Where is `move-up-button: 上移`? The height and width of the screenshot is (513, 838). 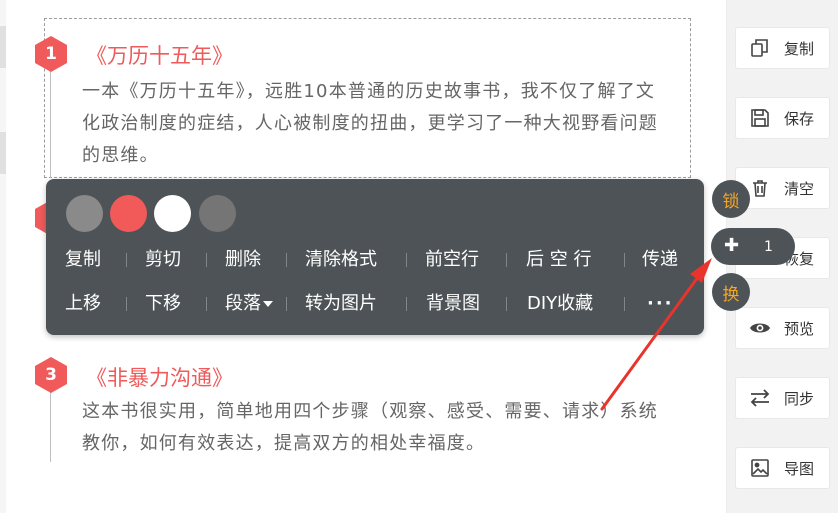 move-up-button: 上移 is located at coordinates (83, 304).